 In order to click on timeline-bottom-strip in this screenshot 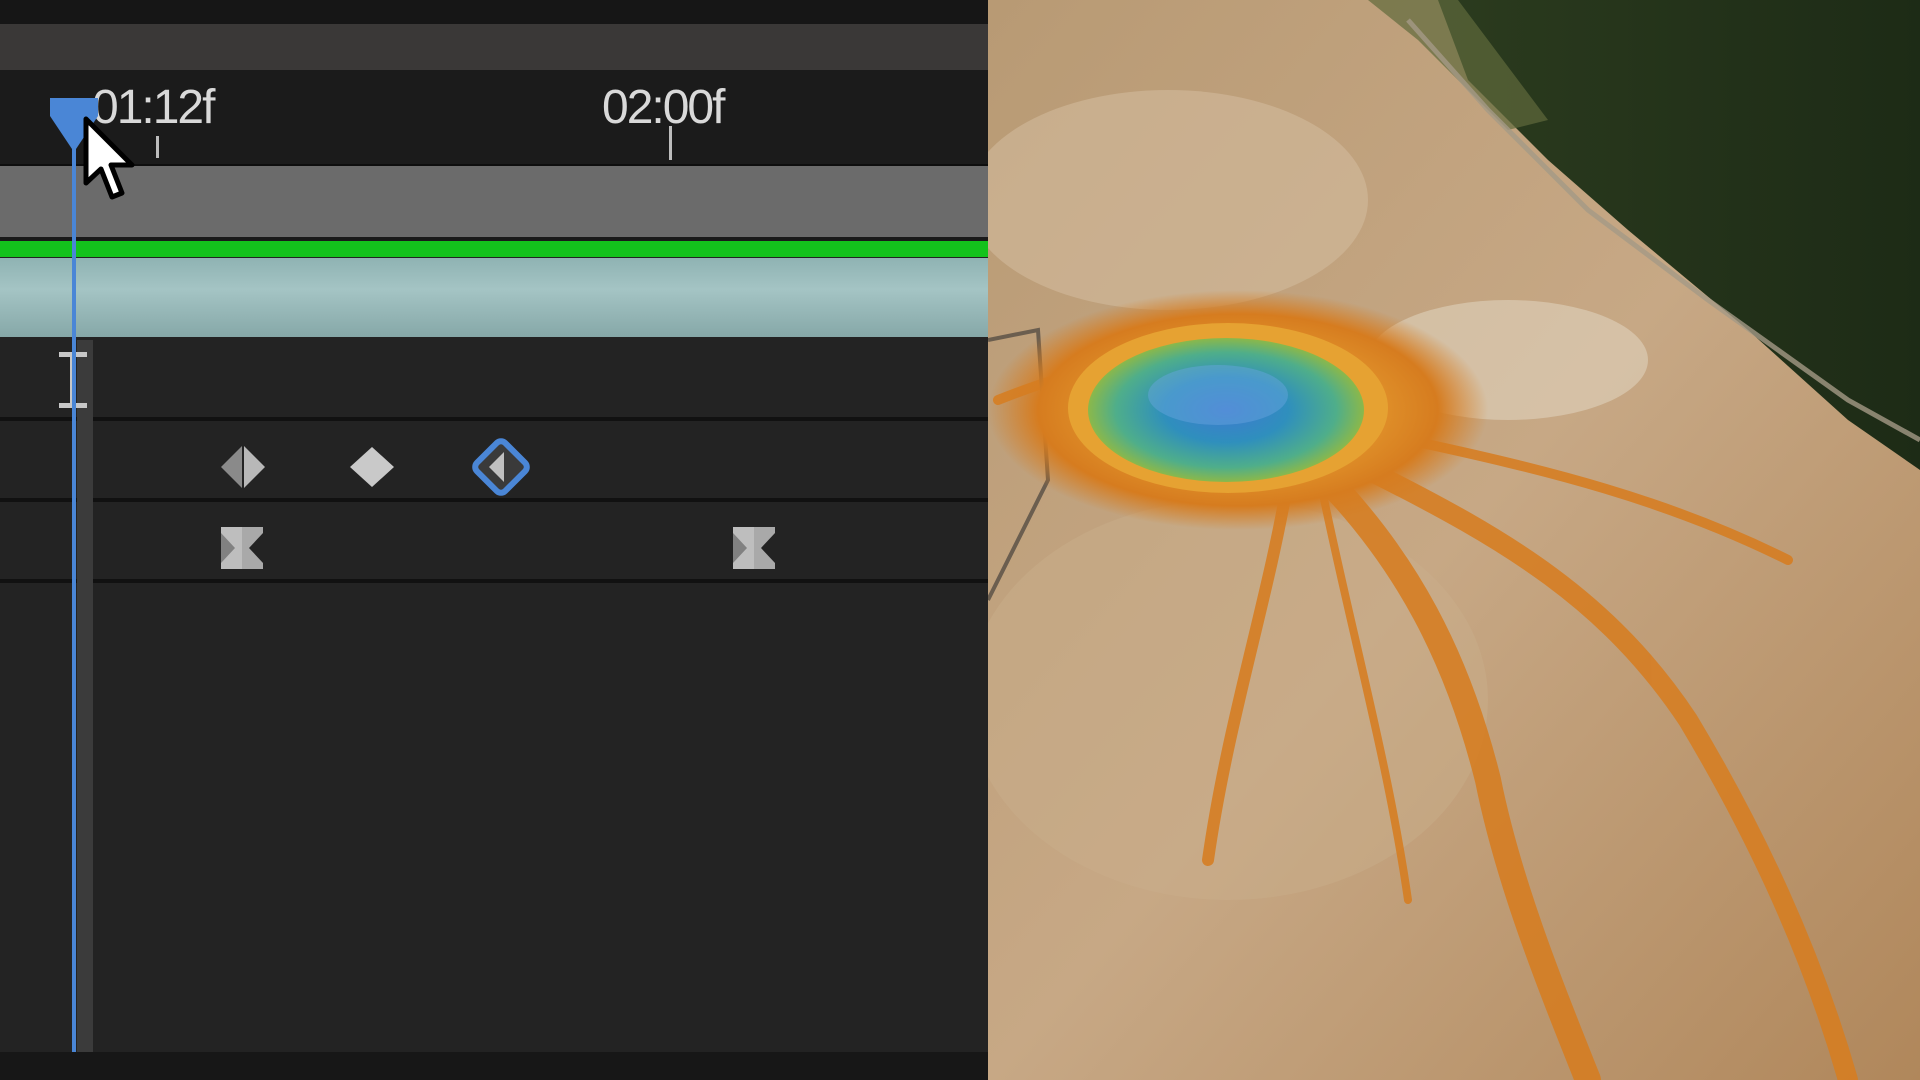, I will do `click(494, 1066)`.